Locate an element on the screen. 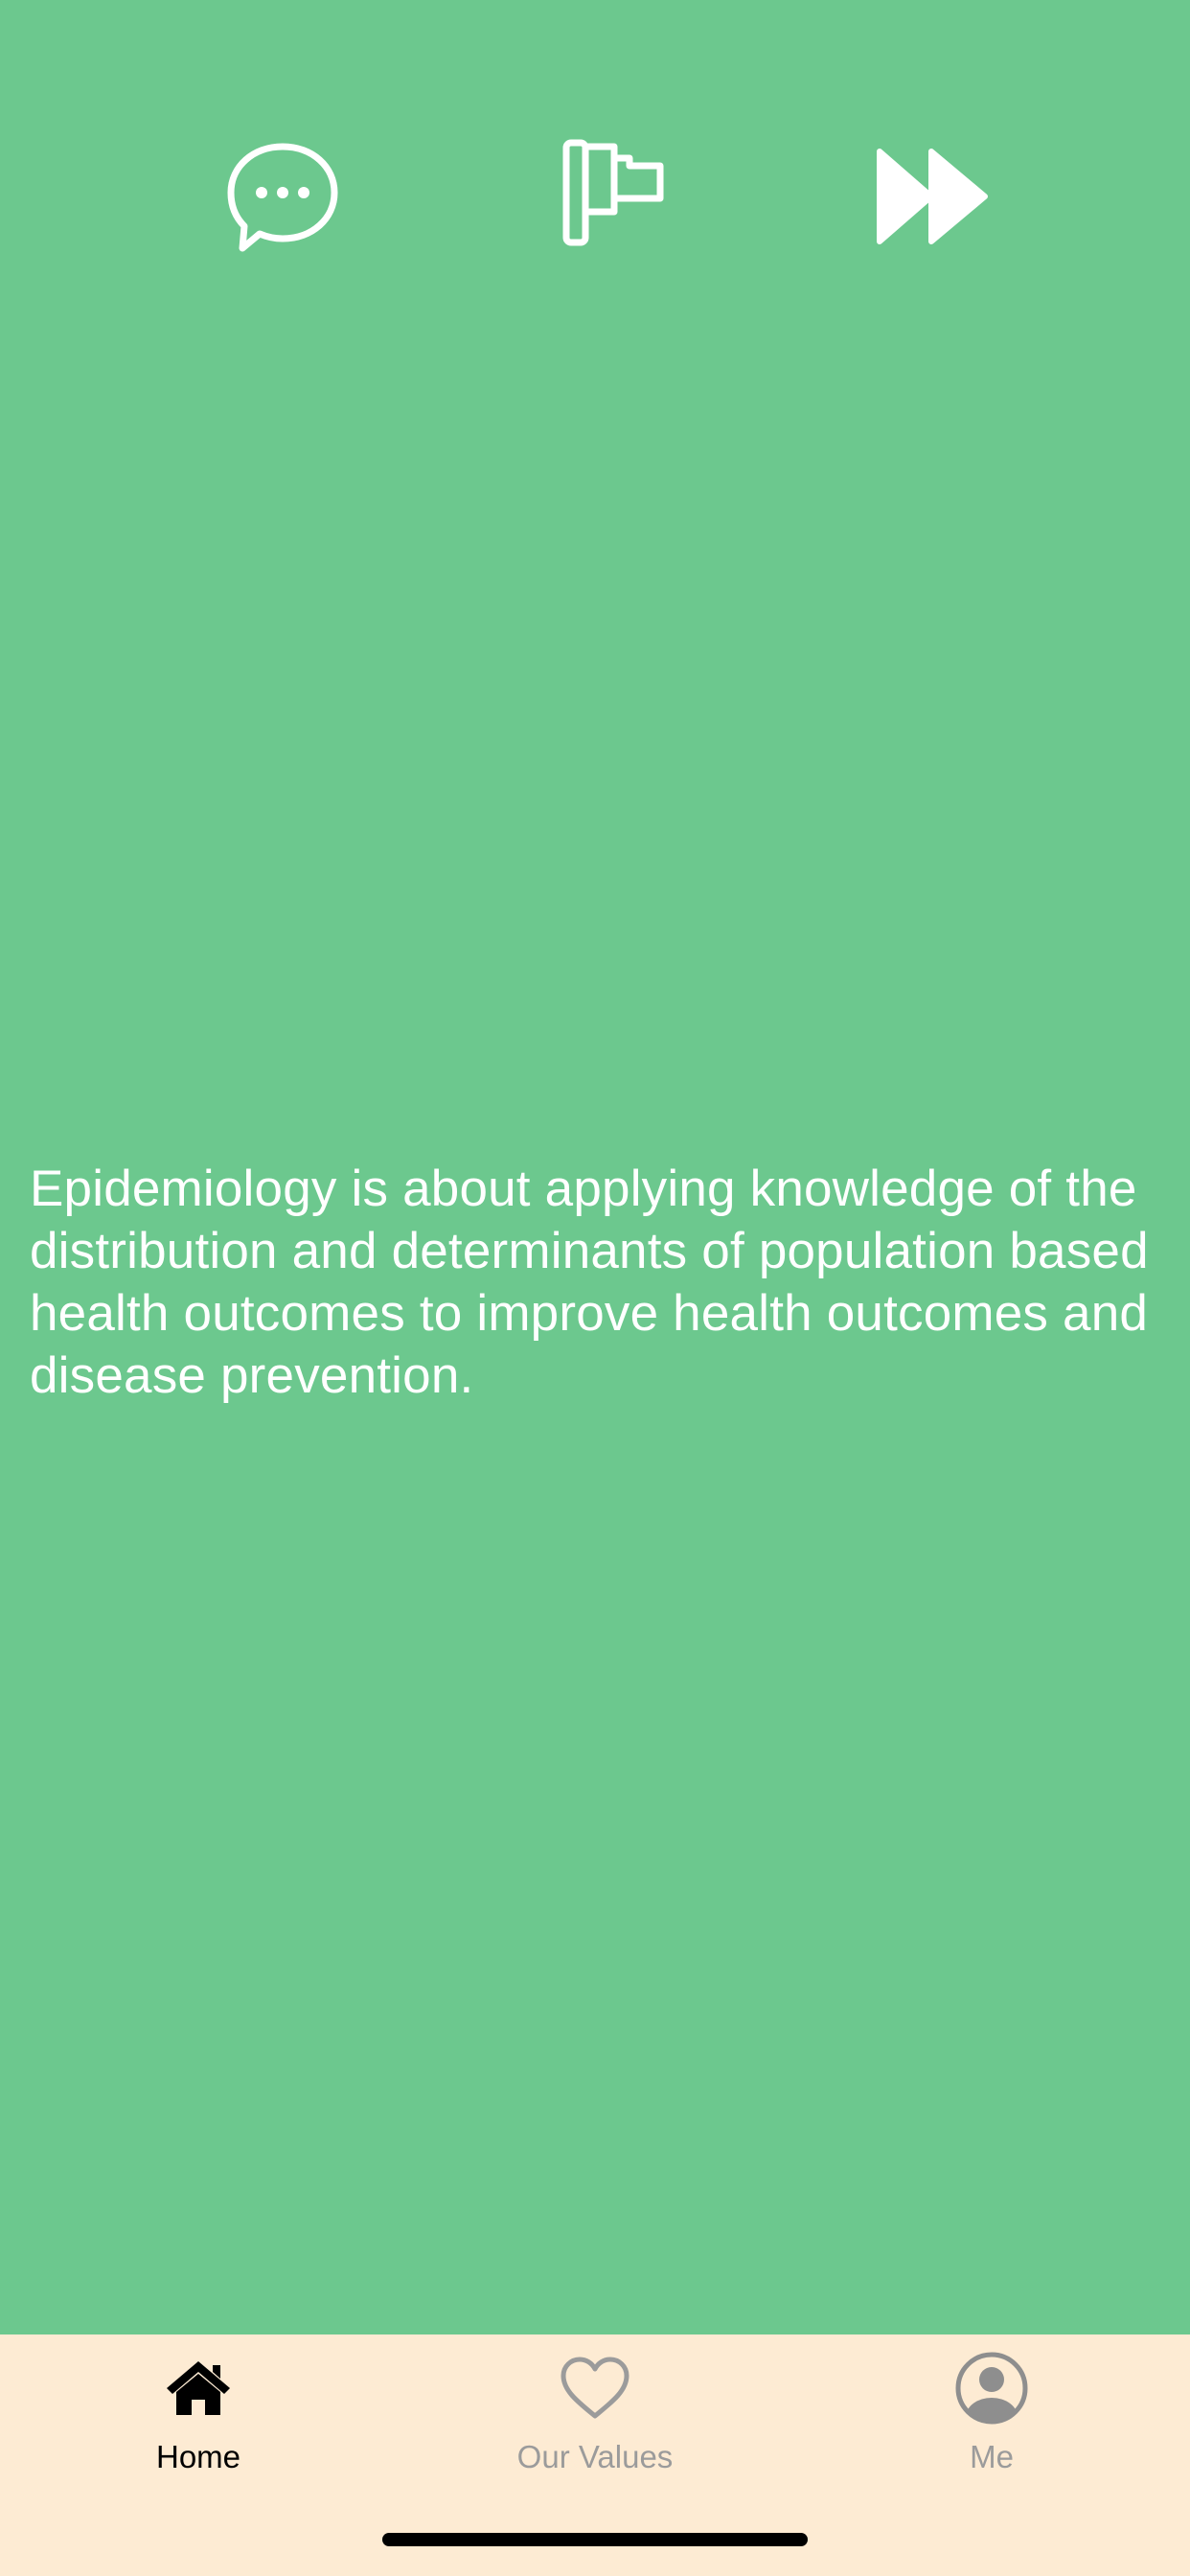 This screenshot has width=1190, height=2576. flag-button is located at coordinates (610, 196).